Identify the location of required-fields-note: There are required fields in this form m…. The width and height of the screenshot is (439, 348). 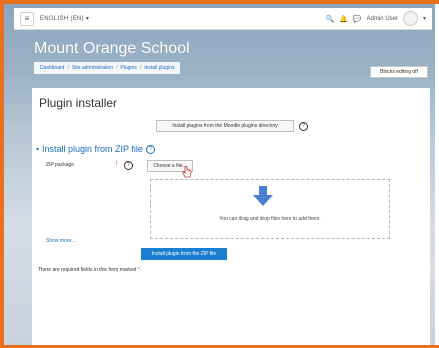
(89, 270).